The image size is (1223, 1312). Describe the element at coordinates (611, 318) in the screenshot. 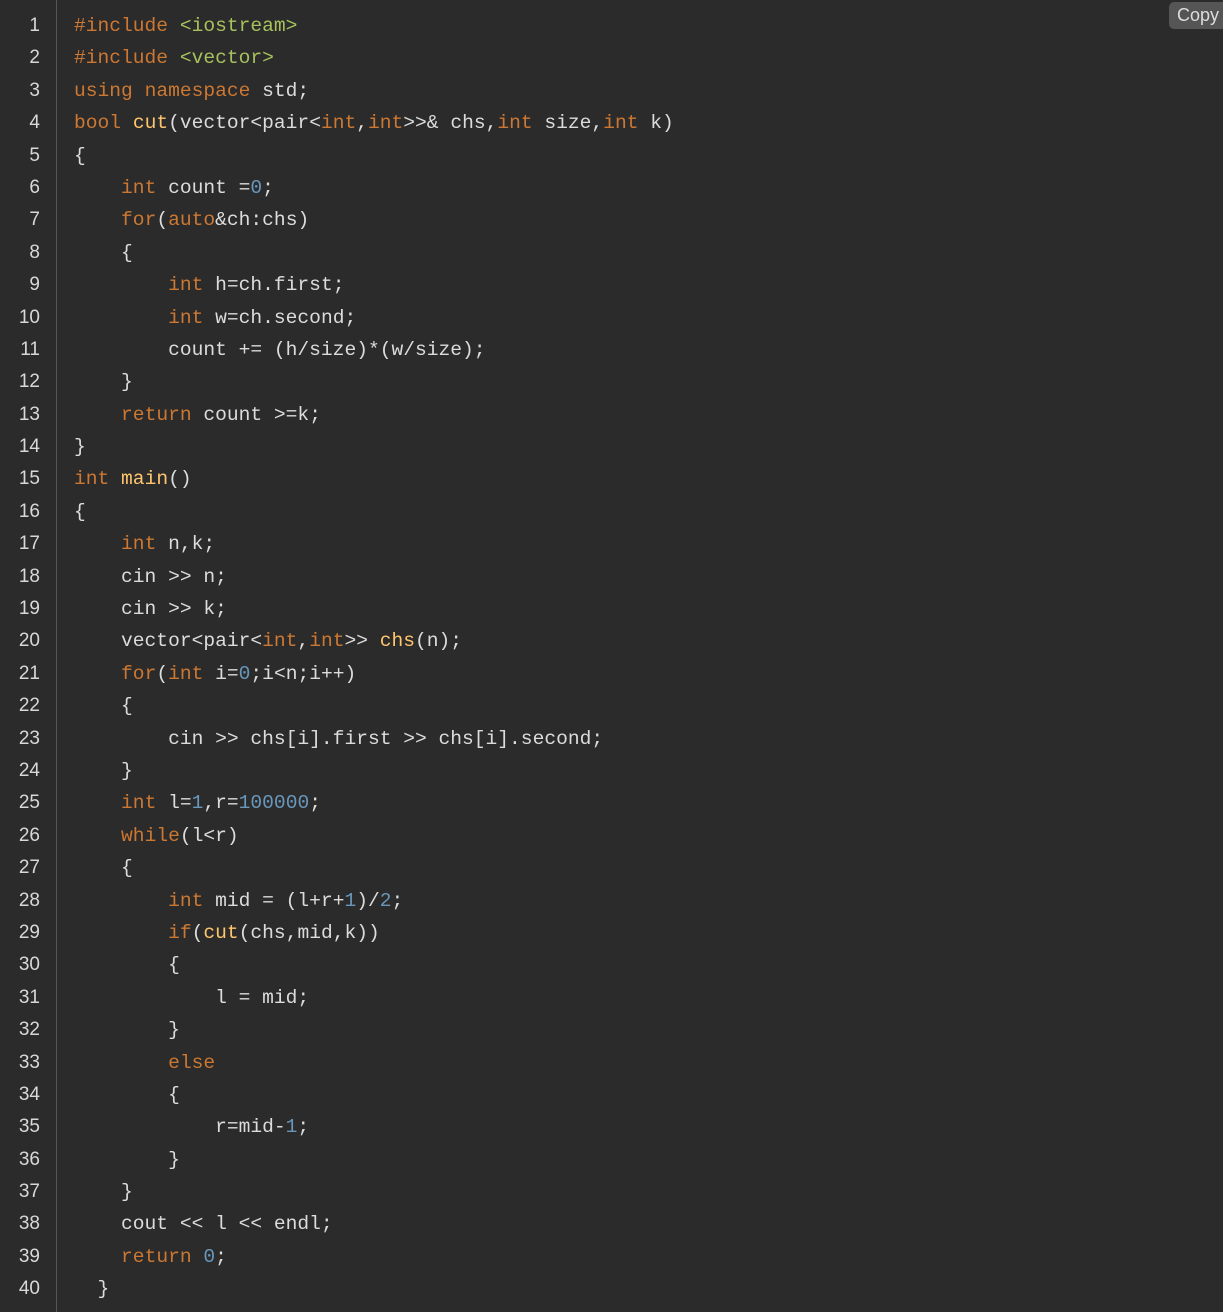

I see `code-line: 10 int w=ch.second;` at that location.